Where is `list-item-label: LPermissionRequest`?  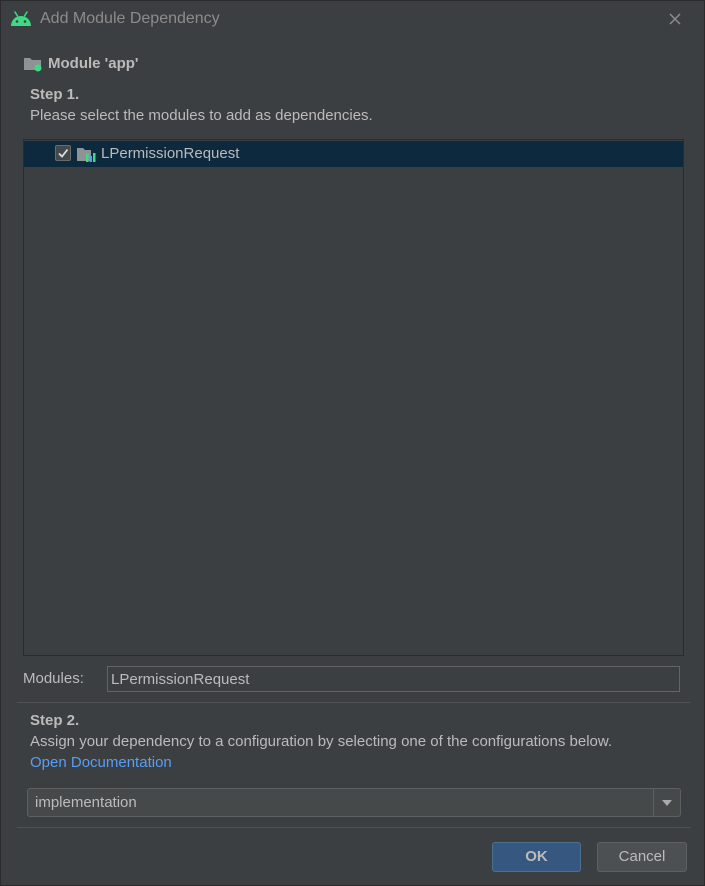
list-item-label: LPermissionRequest is located at coordinates (170, 153).